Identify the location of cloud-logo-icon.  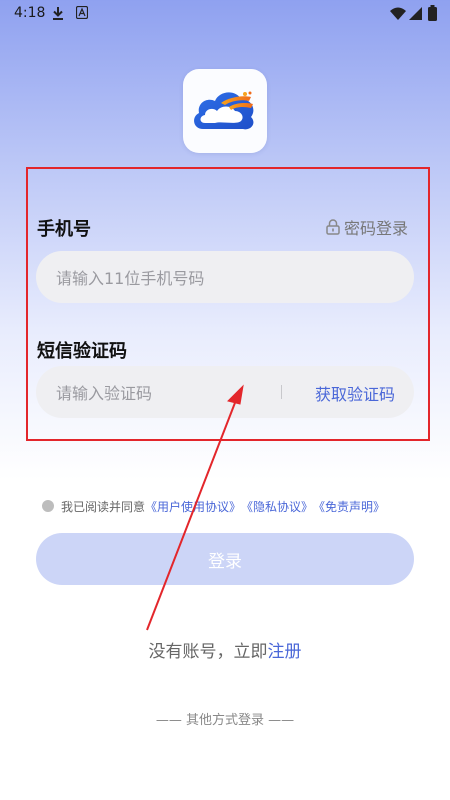
(224, 110).